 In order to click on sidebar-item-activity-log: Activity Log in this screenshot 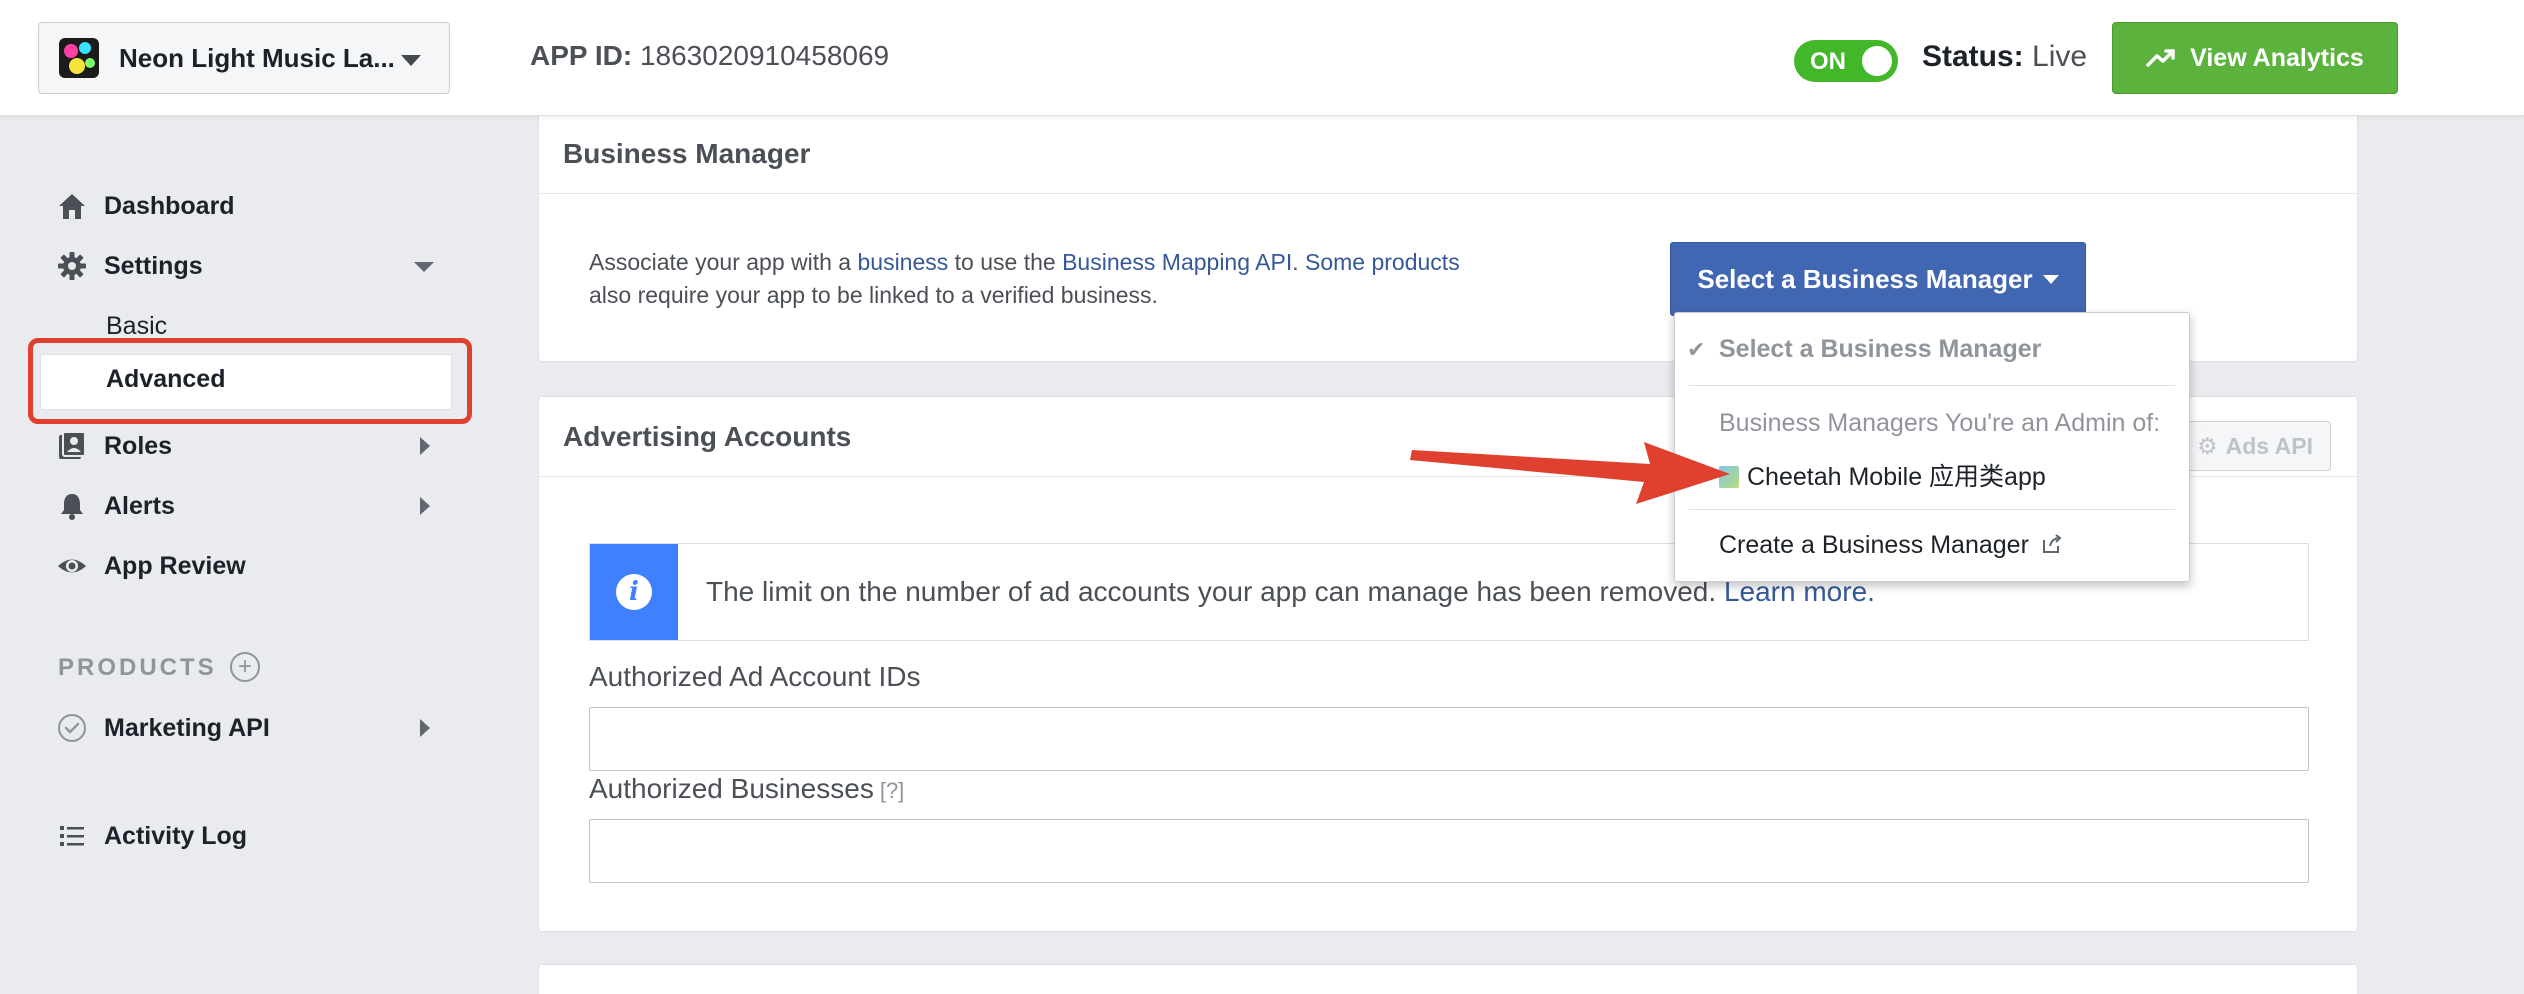, I will do `click(151, 836)`.